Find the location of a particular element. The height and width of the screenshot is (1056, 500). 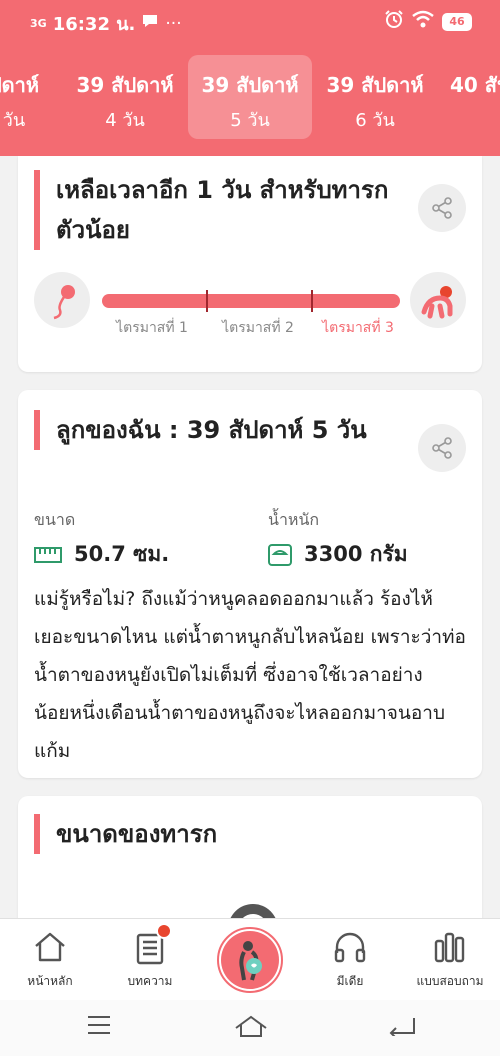

sperm-icon is located at coordinates (62, 300).